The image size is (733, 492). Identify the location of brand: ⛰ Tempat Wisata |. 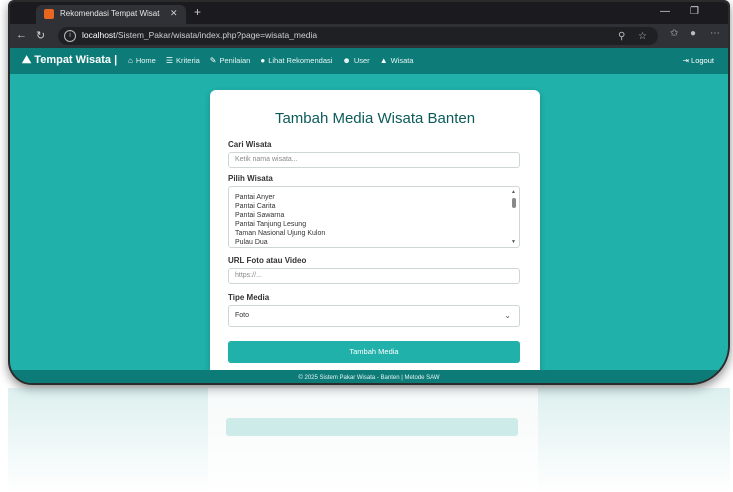
(69, 60).